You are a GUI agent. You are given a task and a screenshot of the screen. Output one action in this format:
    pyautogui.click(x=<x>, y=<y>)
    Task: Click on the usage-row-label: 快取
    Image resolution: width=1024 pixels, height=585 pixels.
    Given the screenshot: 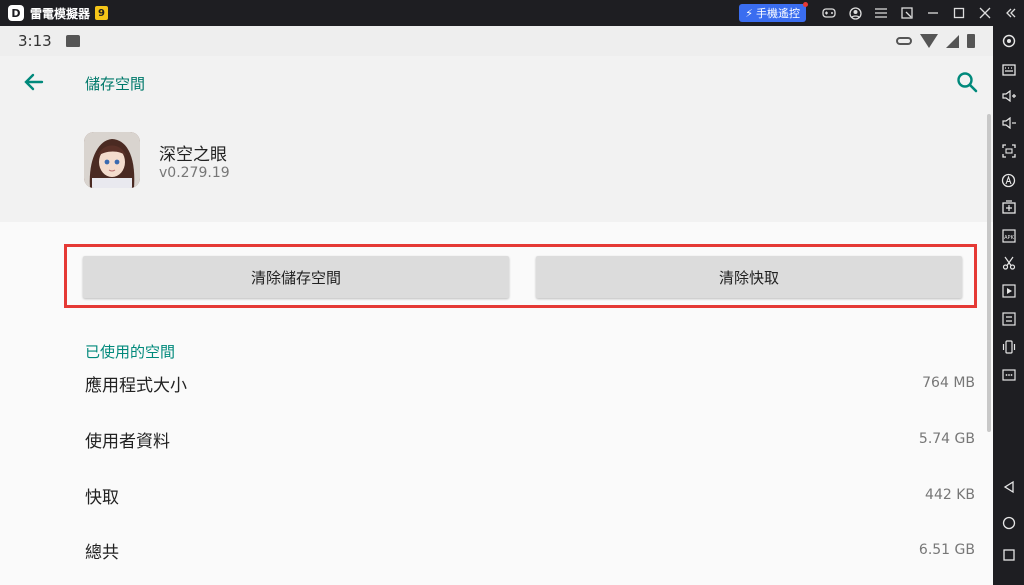 What is the action you would take?
    pyautogui.click(x=102, y=497)
    